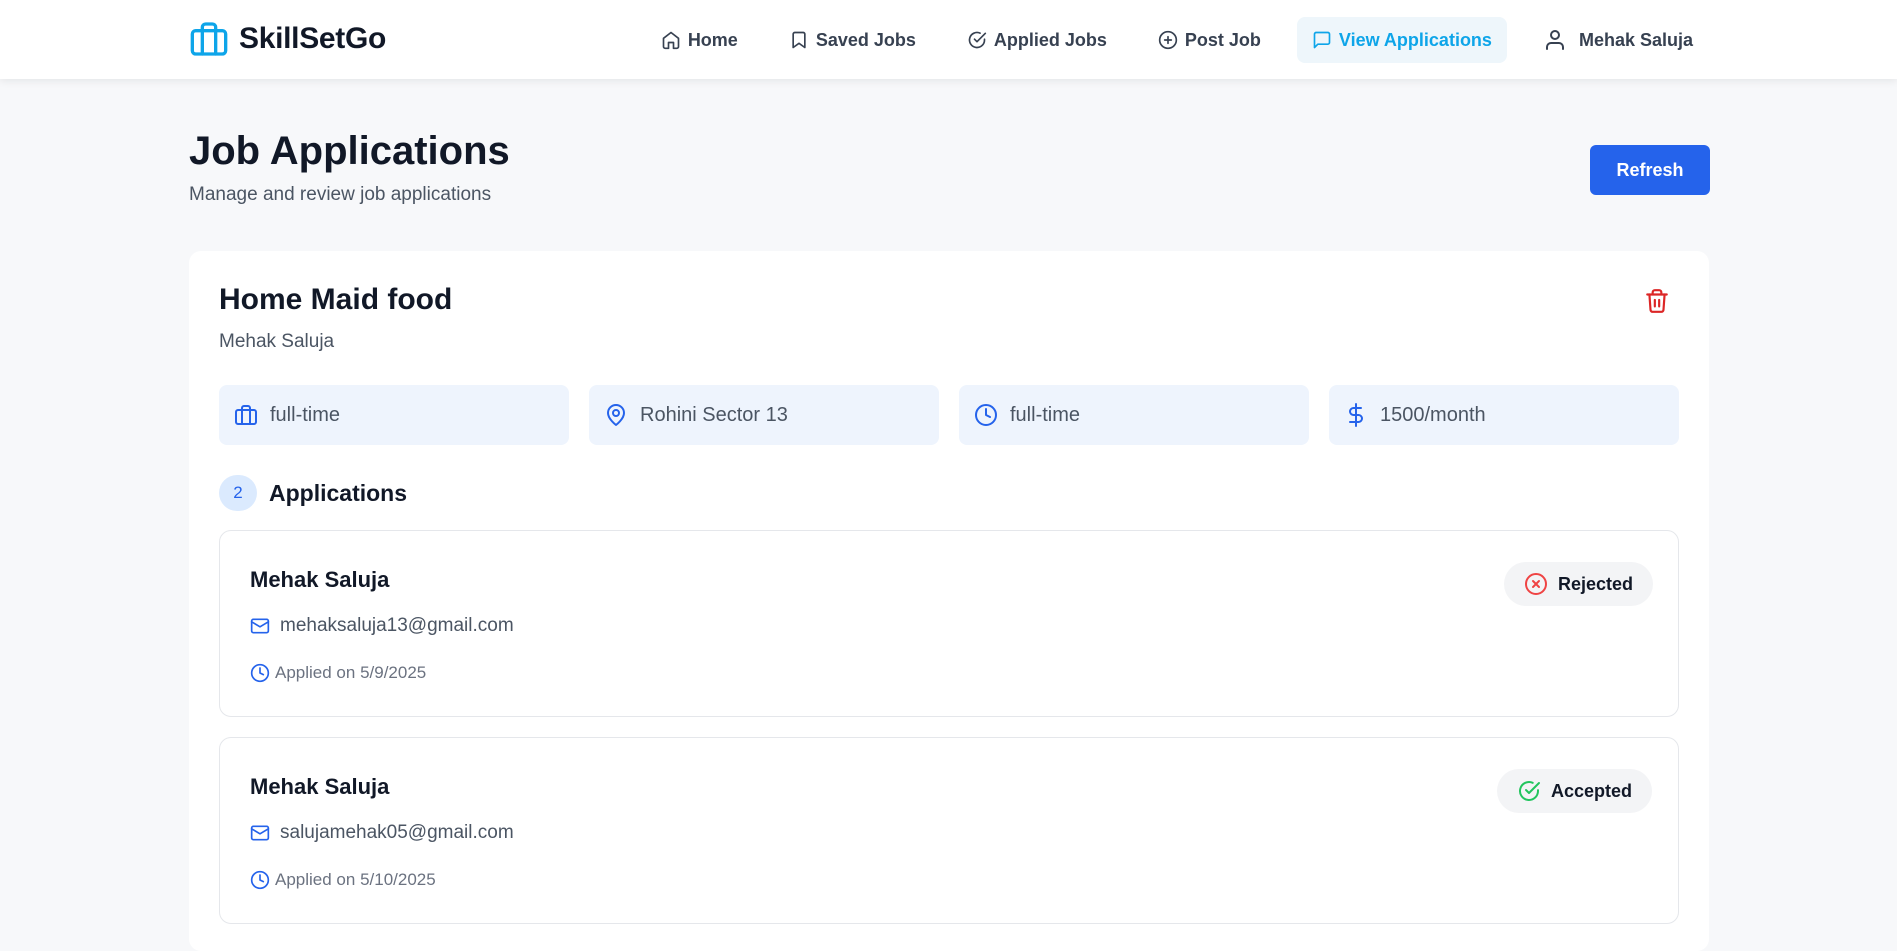 The height and width of the screenshot is (951, 1897). Describe the element at coordinates (1433, 414) in the screenshot. I see `job-salary-text: 1500/month` at that location.